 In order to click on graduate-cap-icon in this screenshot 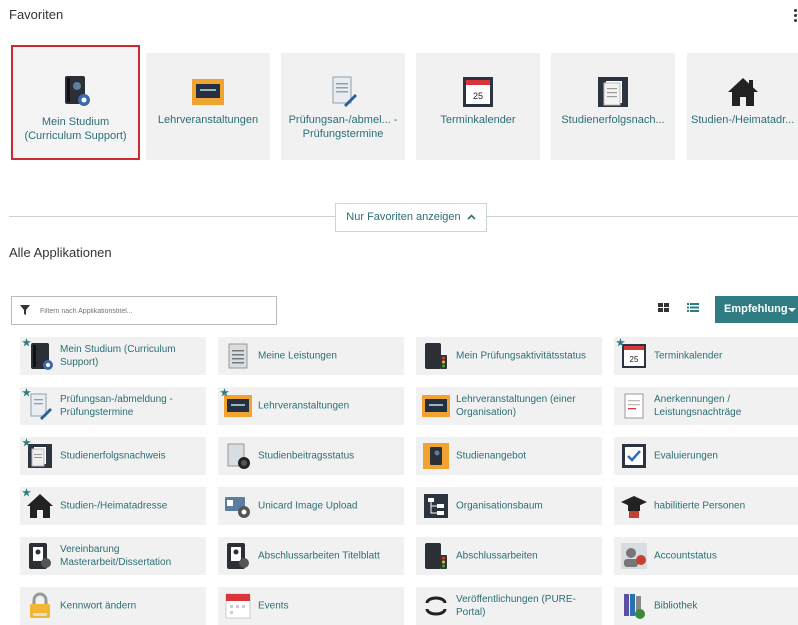, I will do `click(634, 507)`.